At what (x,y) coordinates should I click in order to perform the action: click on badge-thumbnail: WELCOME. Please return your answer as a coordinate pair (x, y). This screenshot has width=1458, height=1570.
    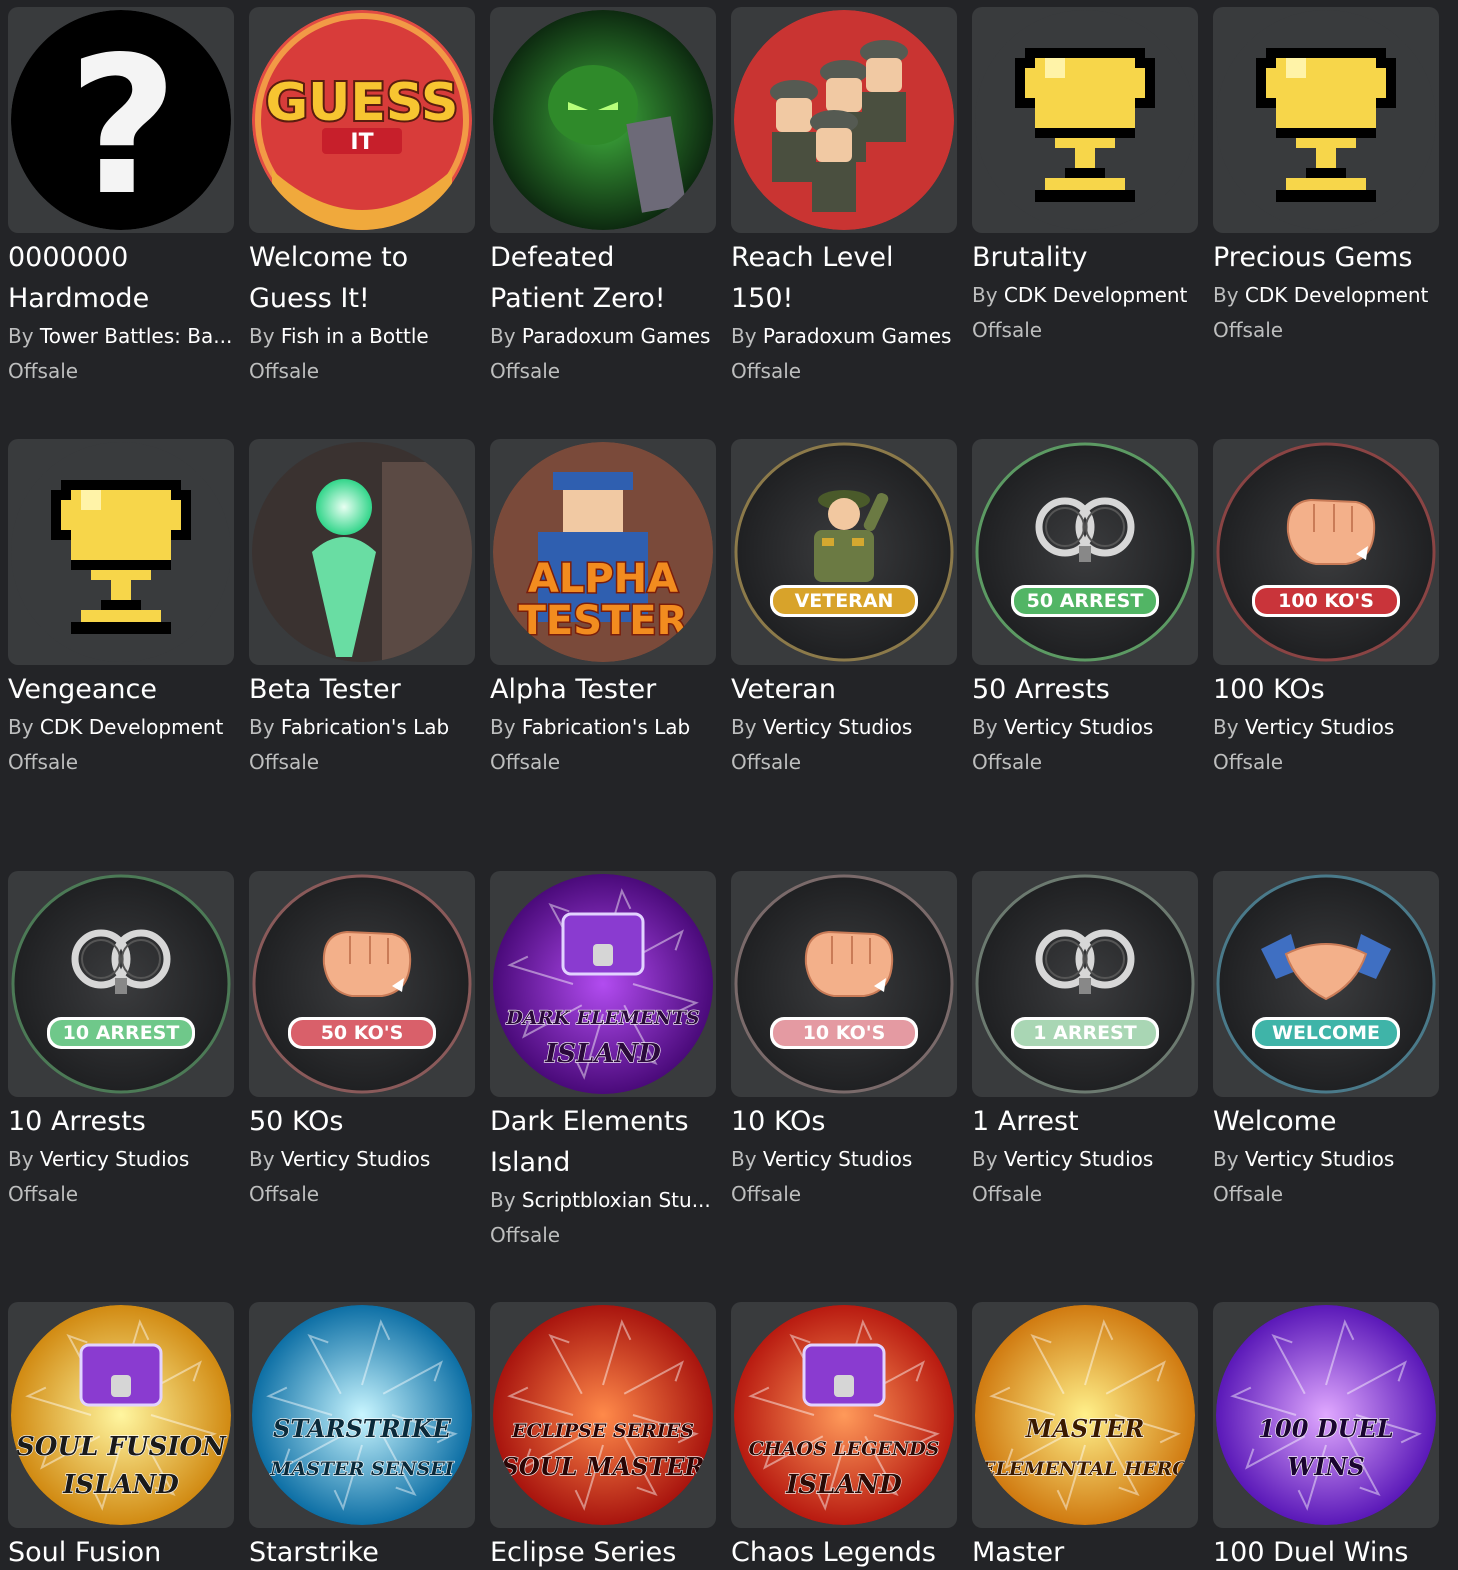
    Looking at the image, I should click on (1326, 984).